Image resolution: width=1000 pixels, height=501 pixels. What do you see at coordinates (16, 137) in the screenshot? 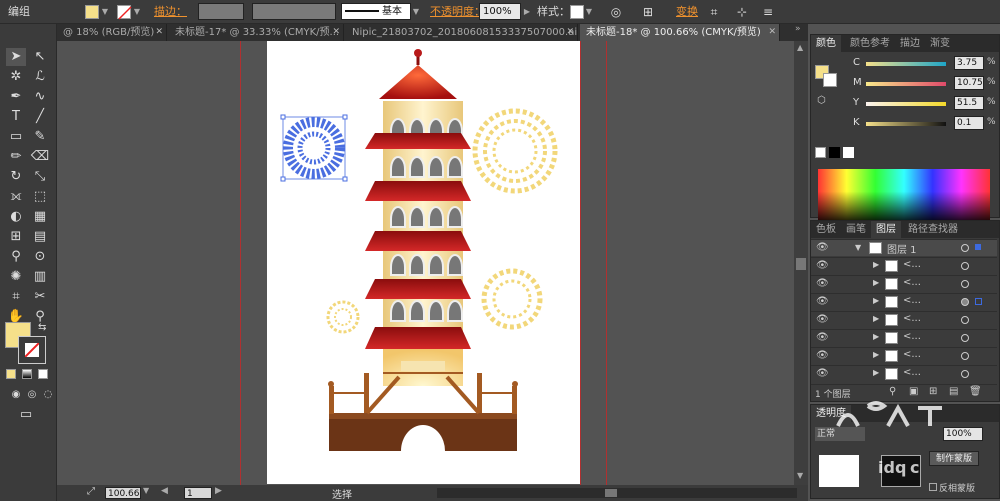
I see `rectangle-tool-icon: ▭` at bounding box center [16, 137].